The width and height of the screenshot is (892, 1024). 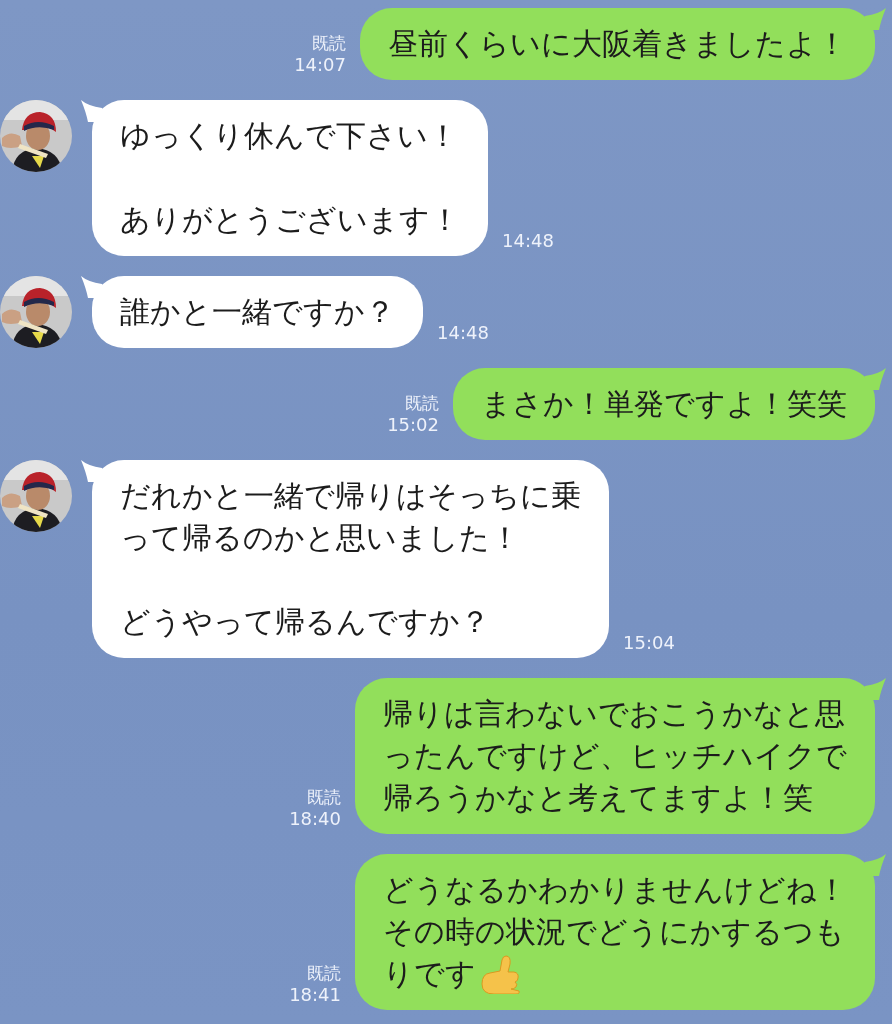 I want to click on message-text: だれかと一緒で帰りはそっちに乗, so click(x=350, y=496).